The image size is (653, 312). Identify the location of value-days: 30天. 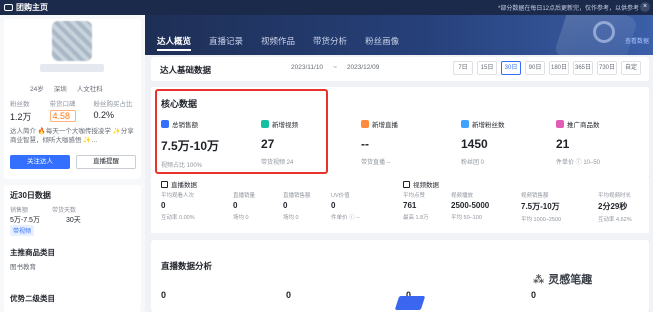
(73, 220).